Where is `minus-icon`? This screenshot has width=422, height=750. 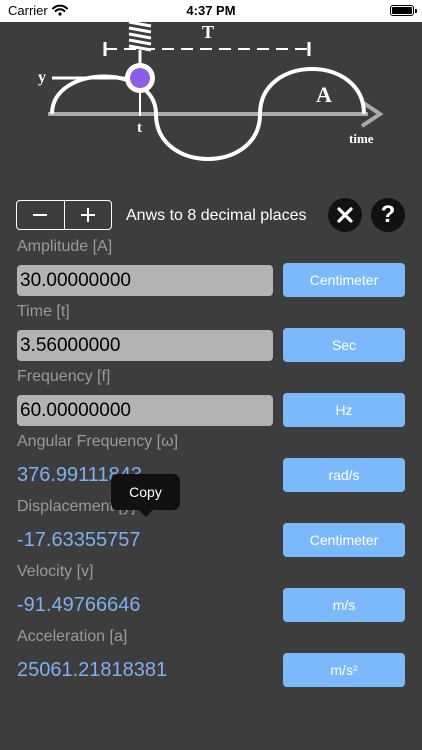
minus-icon is located at coordinates (40, 215).